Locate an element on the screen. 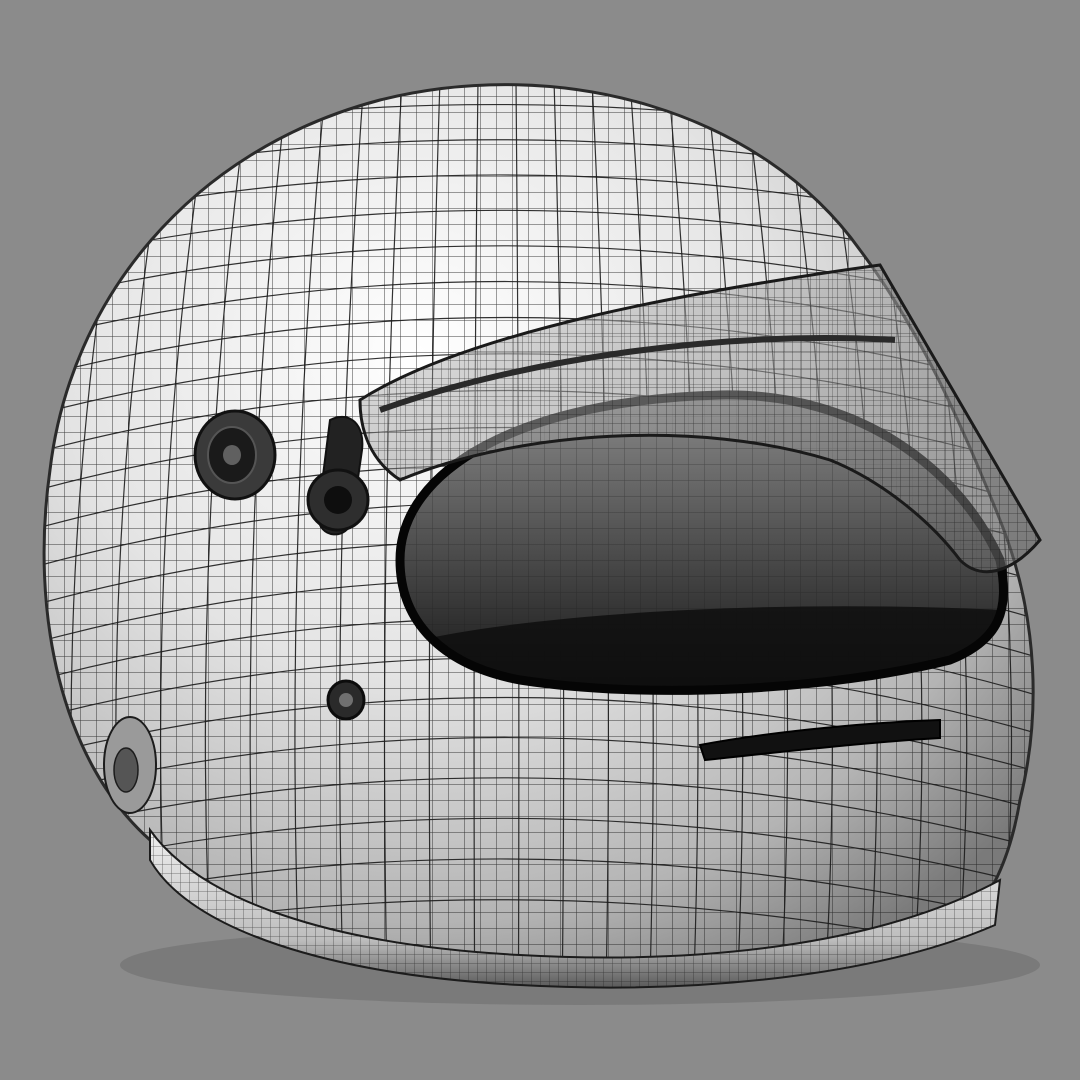 The width and height of the screenshot is (1080, 1080). visor-pivot-left is located at coordinates (235, 455).